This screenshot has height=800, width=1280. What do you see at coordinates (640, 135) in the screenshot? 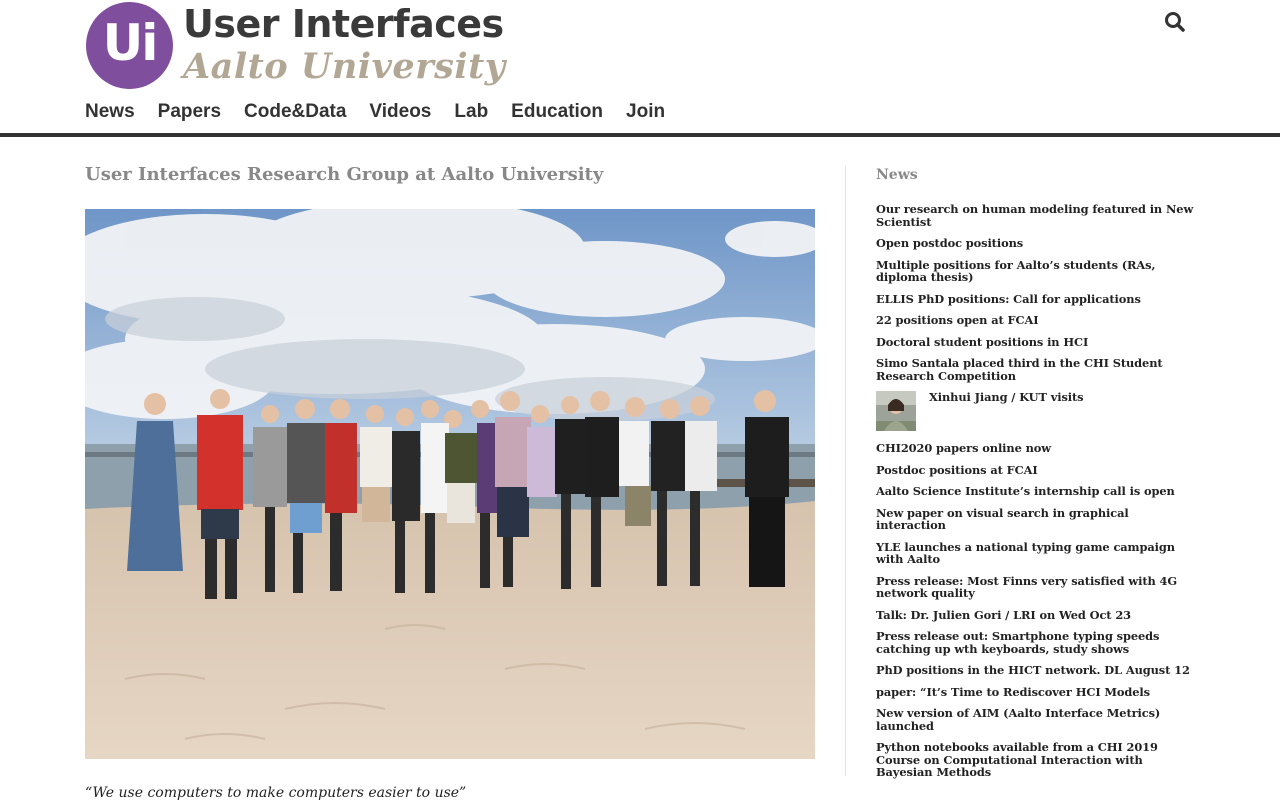
I see `nav-divider` at bounding box center [640, 135].